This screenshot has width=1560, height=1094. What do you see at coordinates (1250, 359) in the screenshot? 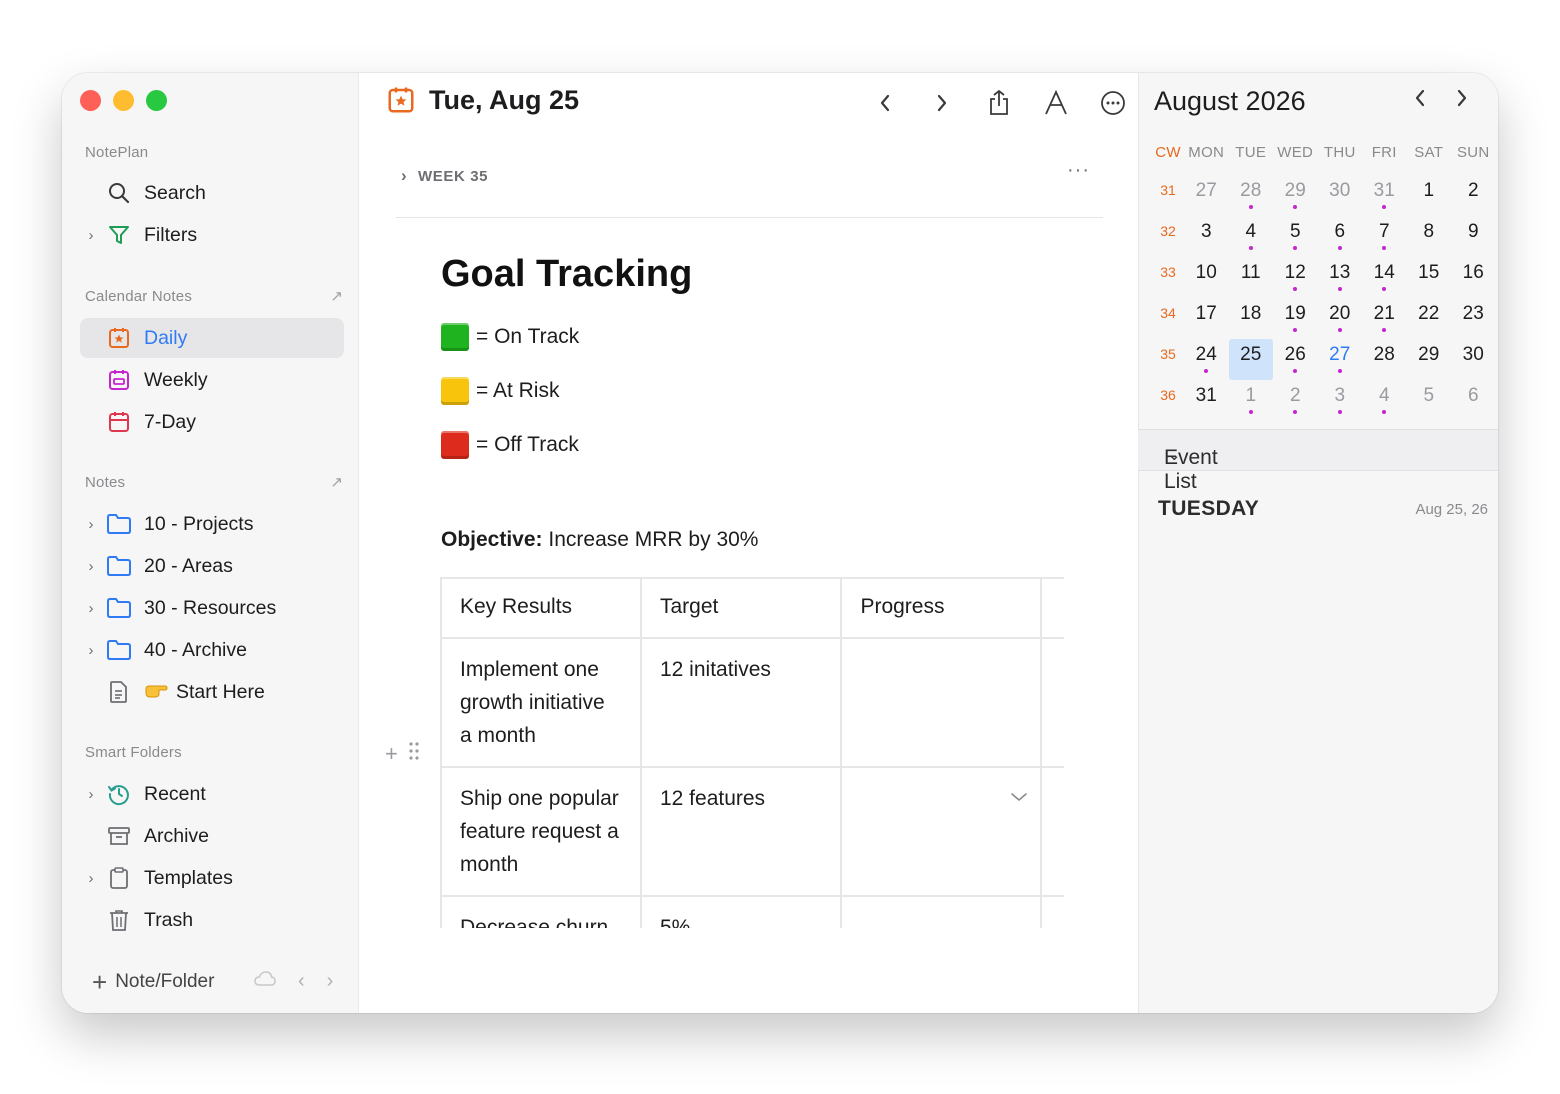
I see `calendar-day: 25` at bounding box center [1250, 359].